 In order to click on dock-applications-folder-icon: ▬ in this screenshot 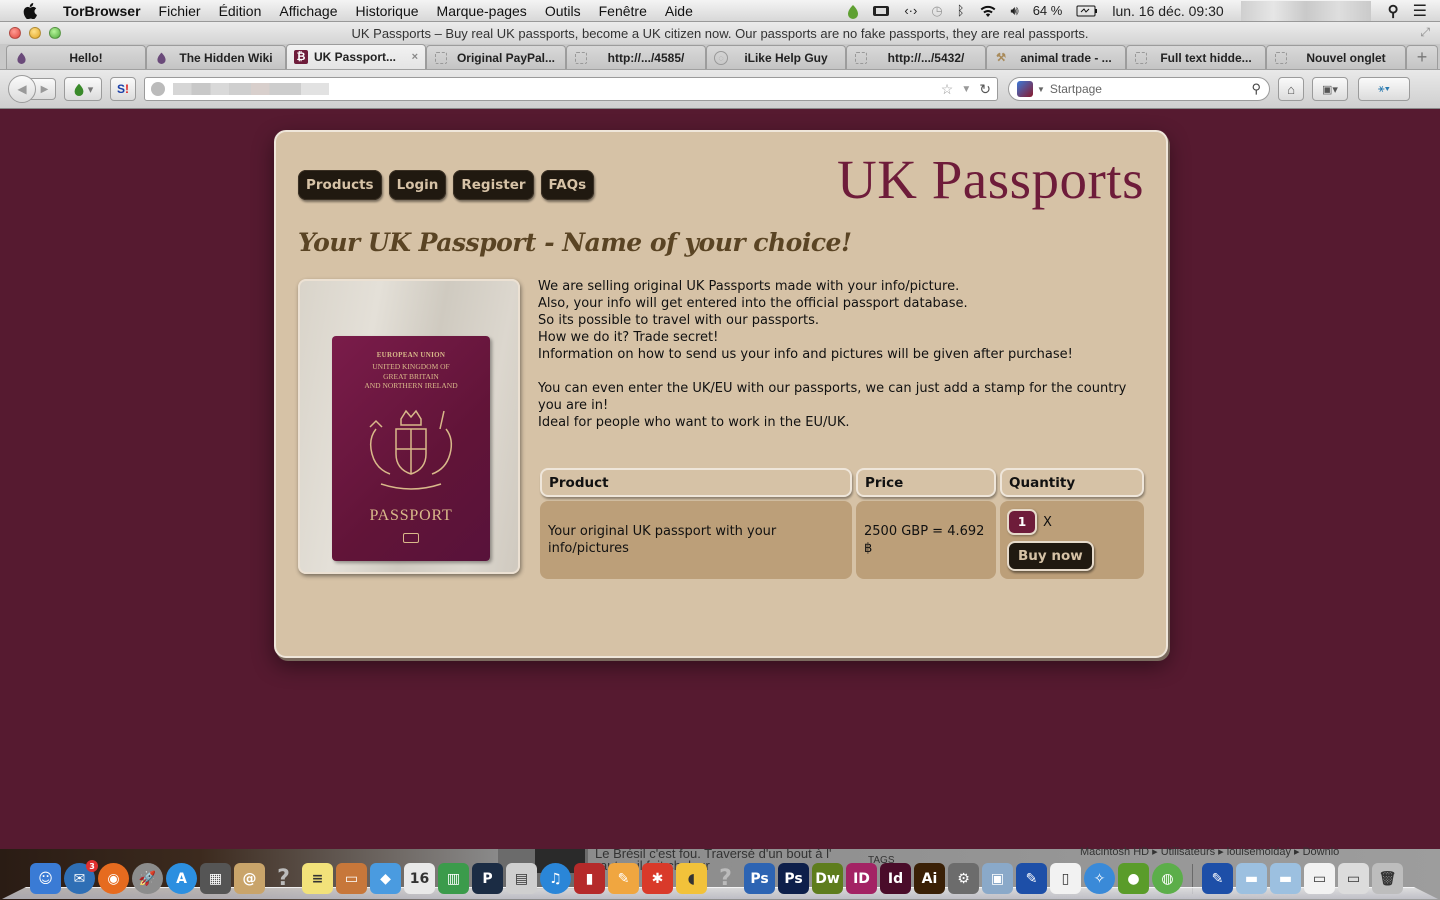, I will do `click(1251, 878)`.